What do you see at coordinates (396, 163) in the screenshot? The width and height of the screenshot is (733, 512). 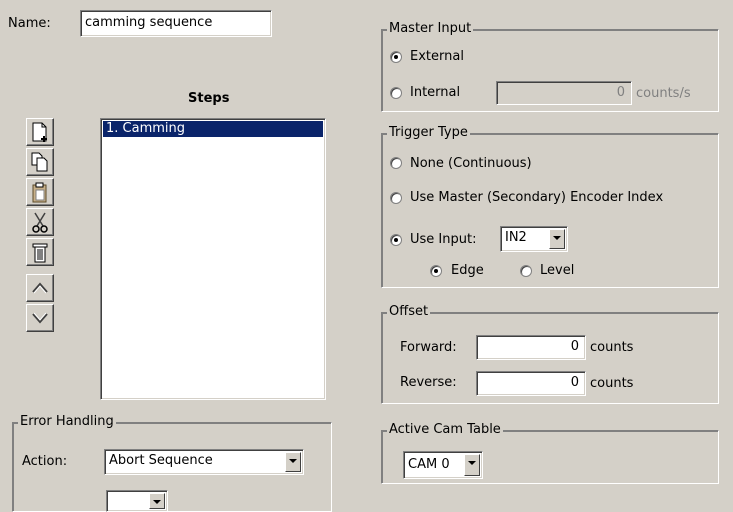 I see `none-continuous-radio` at bounding box center [396, 163].